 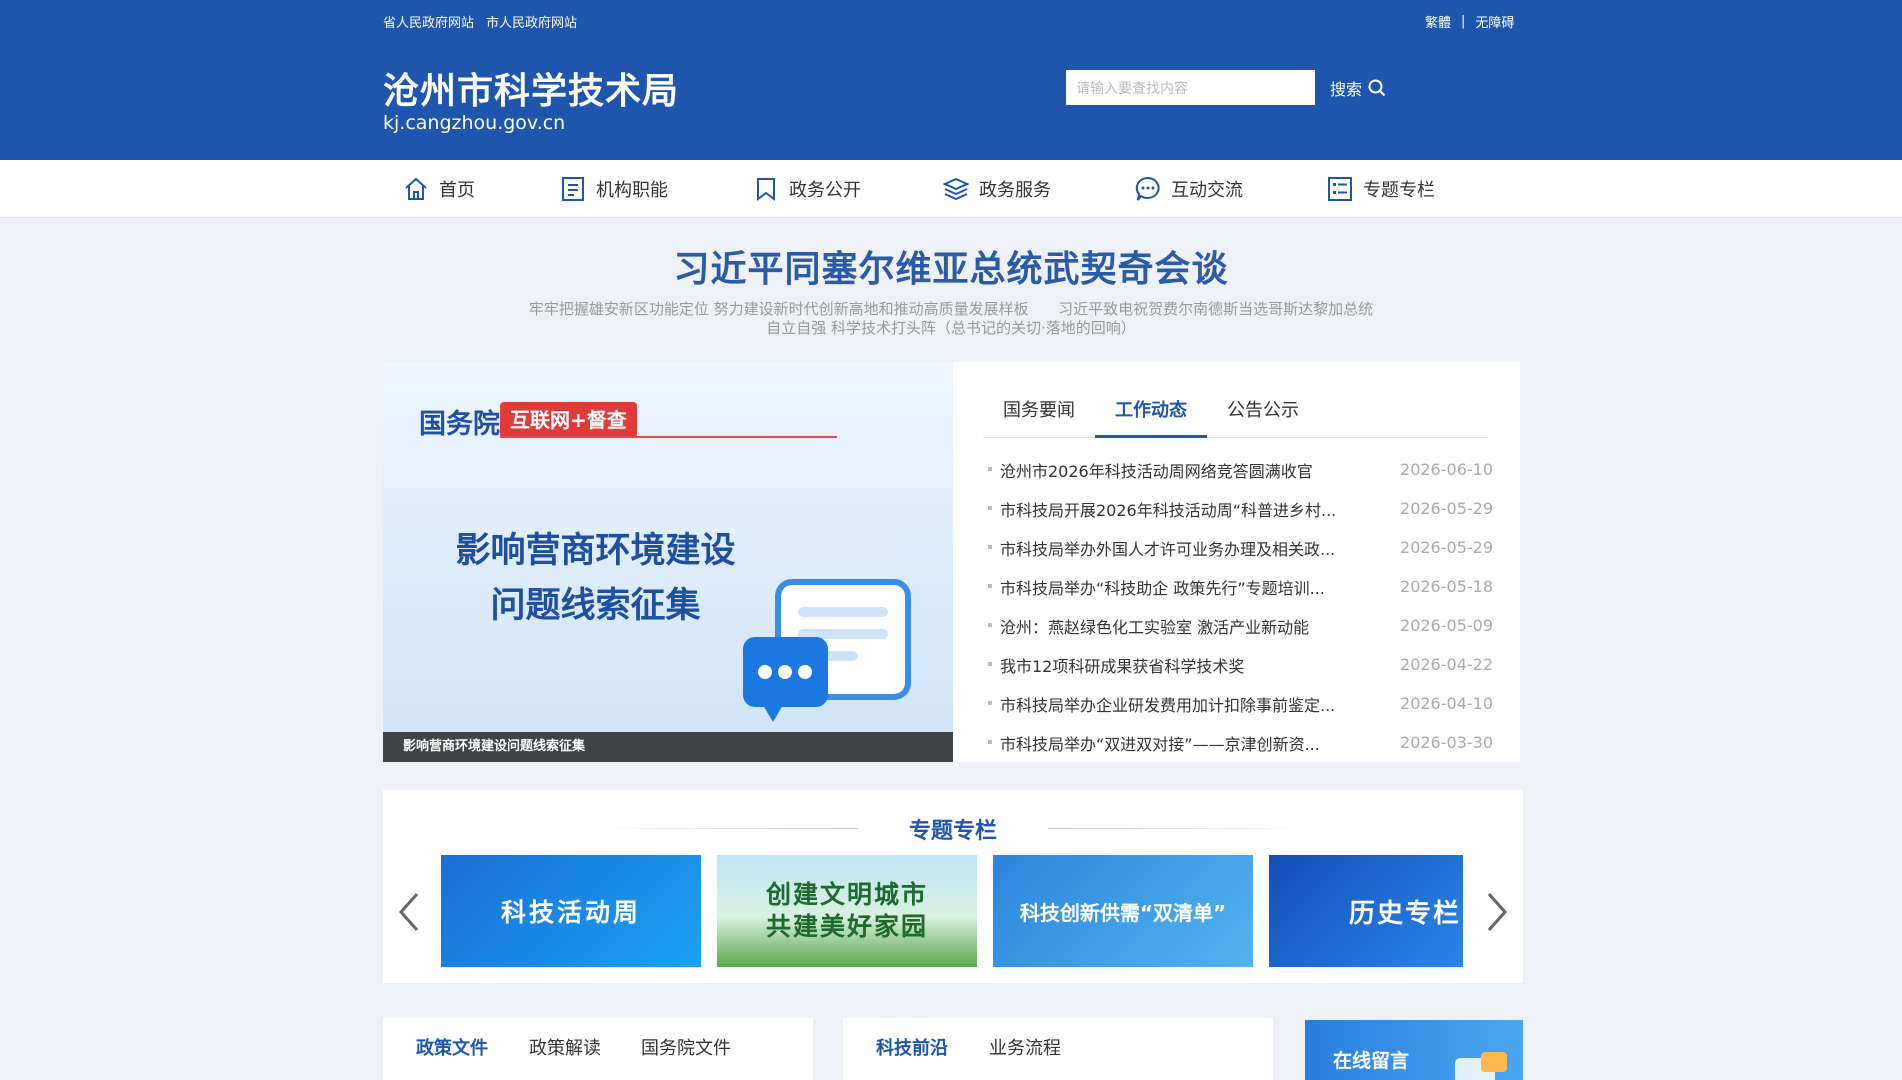 What do you see at coordinates (1207, 190) in the screenshot?
I see `nav-label: 互动交流` at bounding box center [1207, 190].